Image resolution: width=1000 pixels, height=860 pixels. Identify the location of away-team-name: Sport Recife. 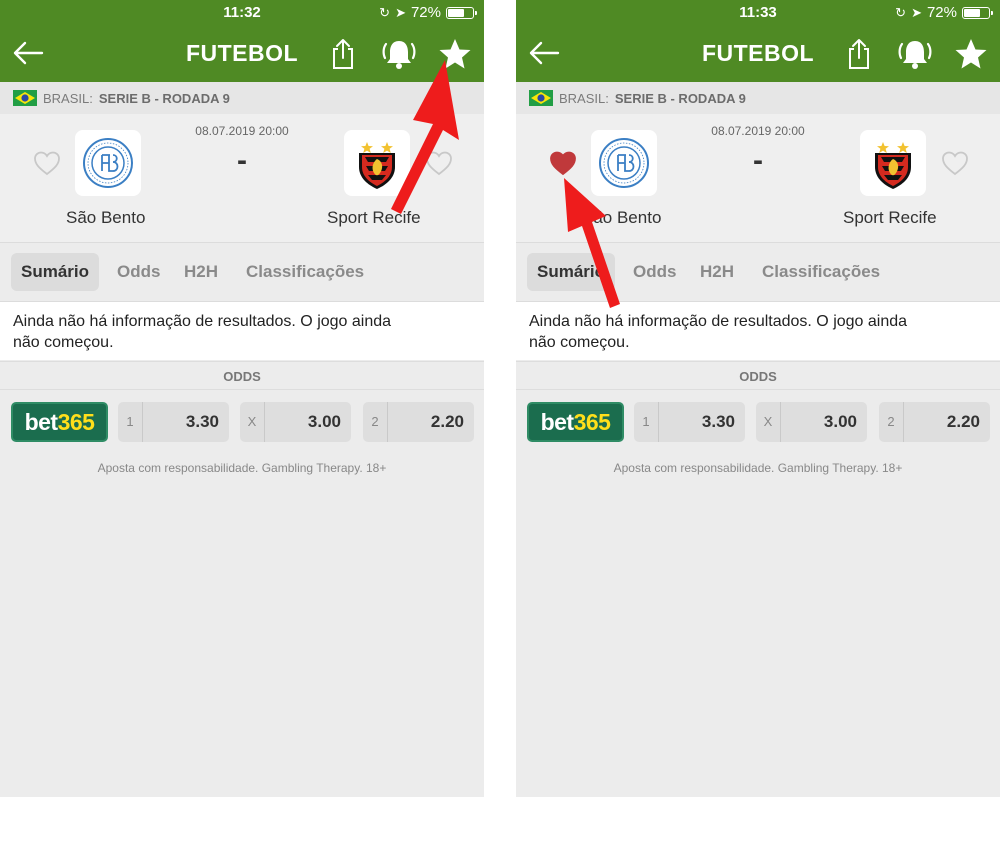
(890, 218).